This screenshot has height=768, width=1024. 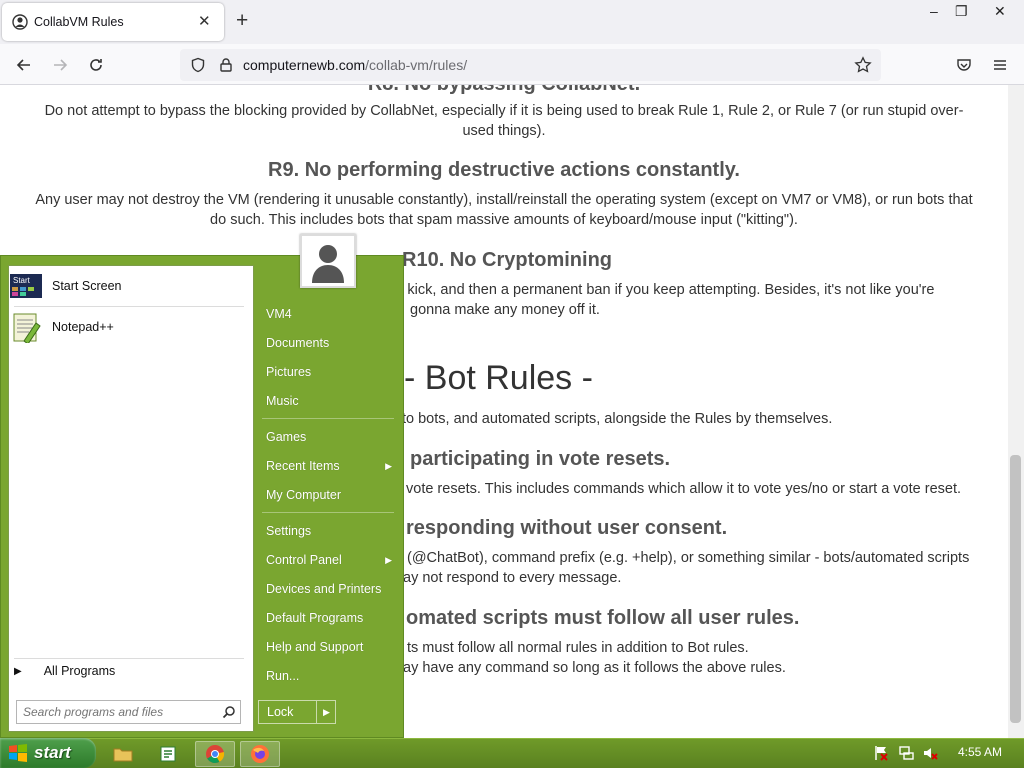 I want to click on r10-heading: R10. No Cryptomining, so click(x=507, y=260).